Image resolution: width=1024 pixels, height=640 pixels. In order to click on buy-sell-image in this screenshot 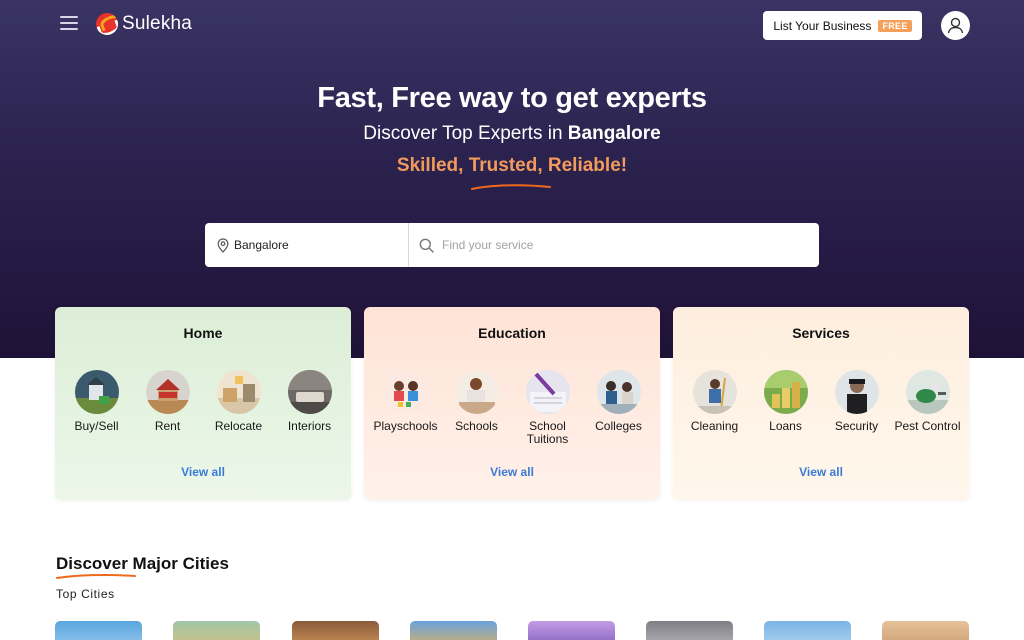, I will do `click(96, 392)`.